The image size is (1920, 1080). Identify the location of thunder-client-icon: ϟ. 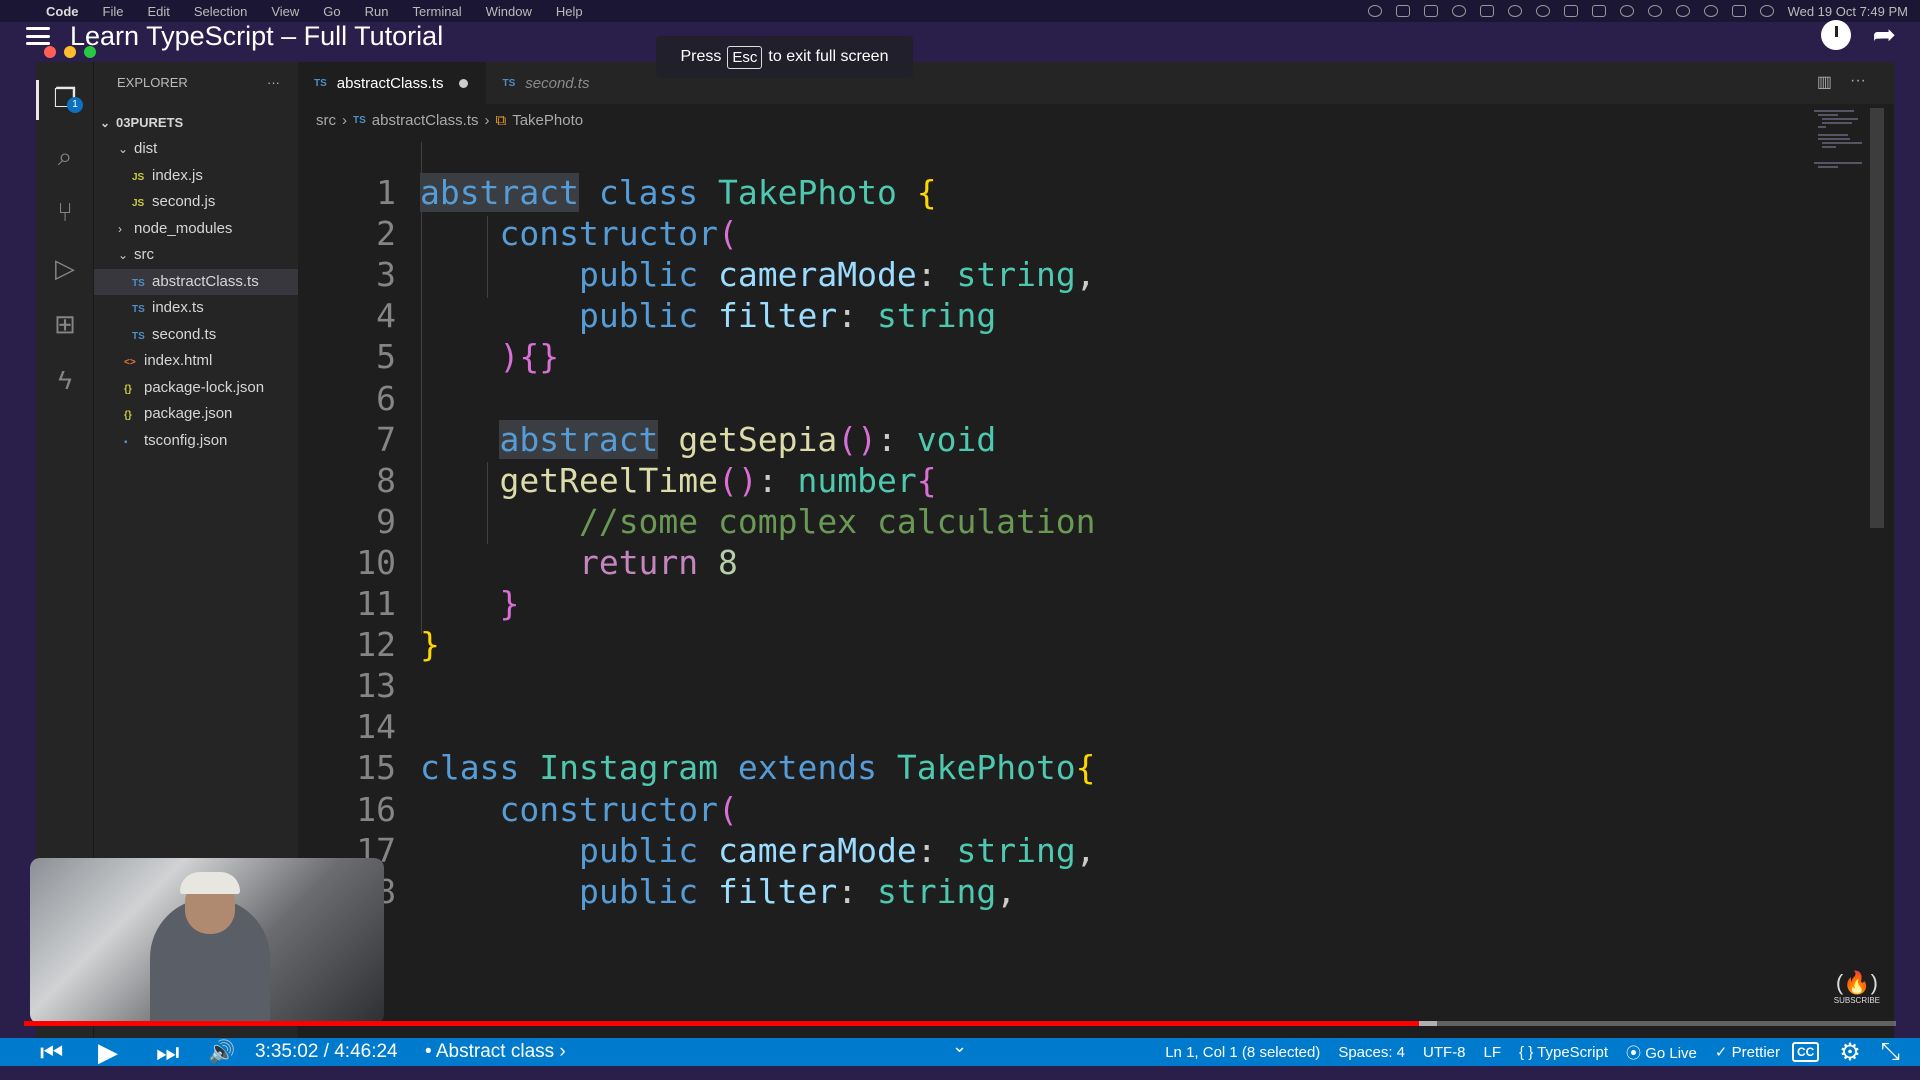
(65, 380).